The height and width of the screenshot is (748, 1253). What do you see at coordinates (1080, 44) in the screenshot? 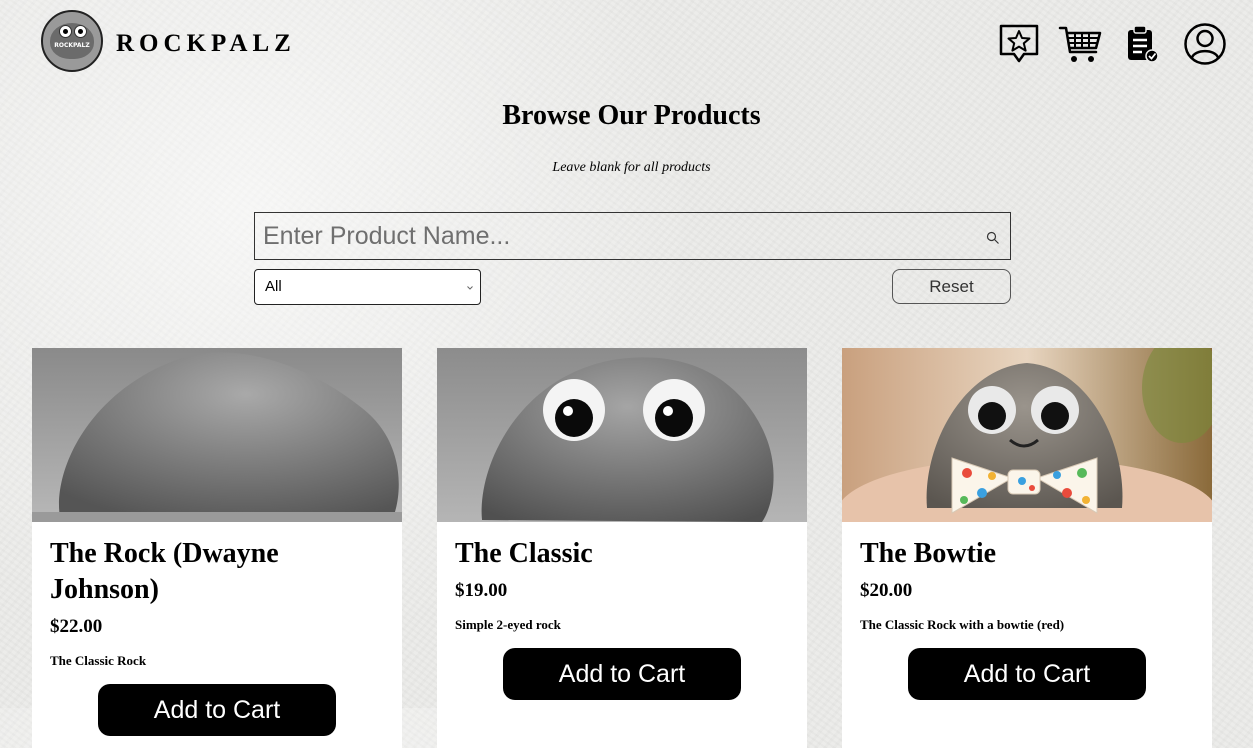
I see `shopping-cart-icon` at bounding box center [1080, 44].